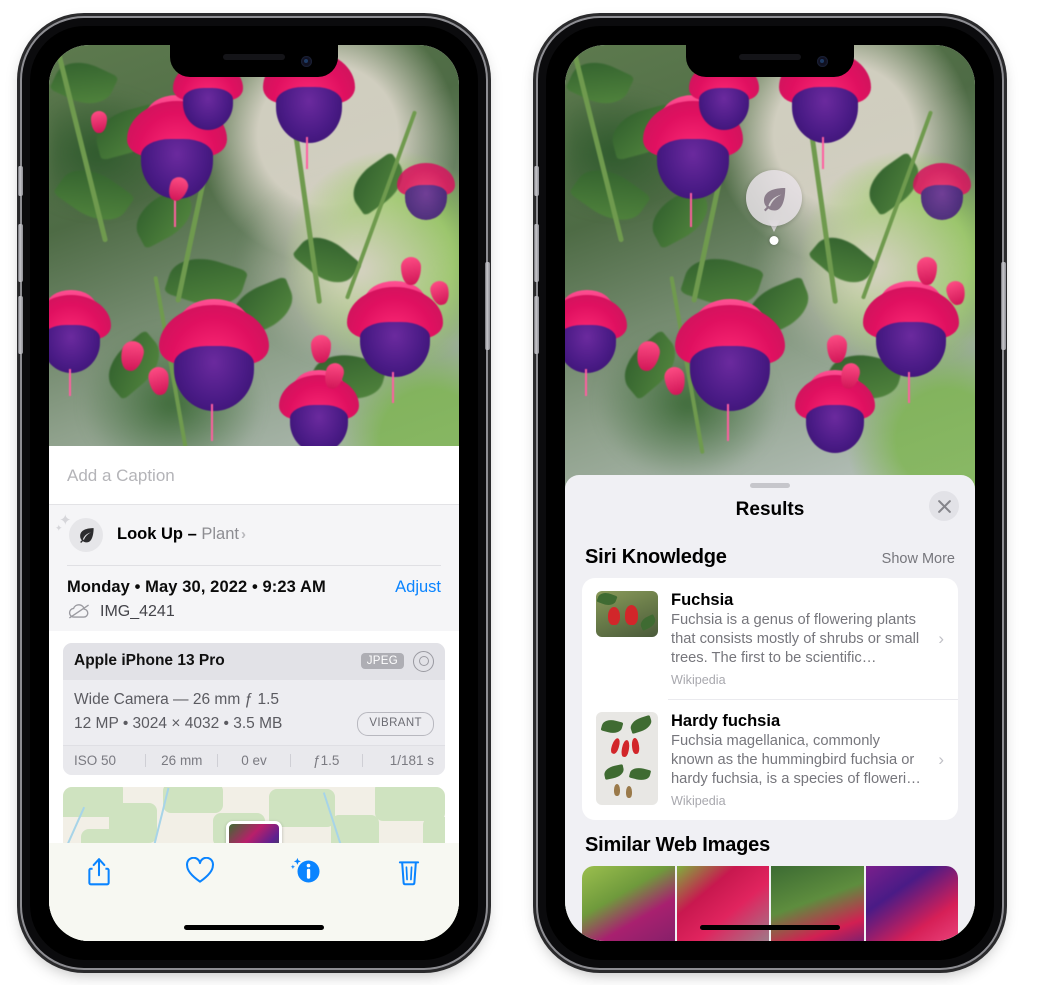 The image size is (1055, 985). I want to click on home-indicator-left, so click(254, 927).